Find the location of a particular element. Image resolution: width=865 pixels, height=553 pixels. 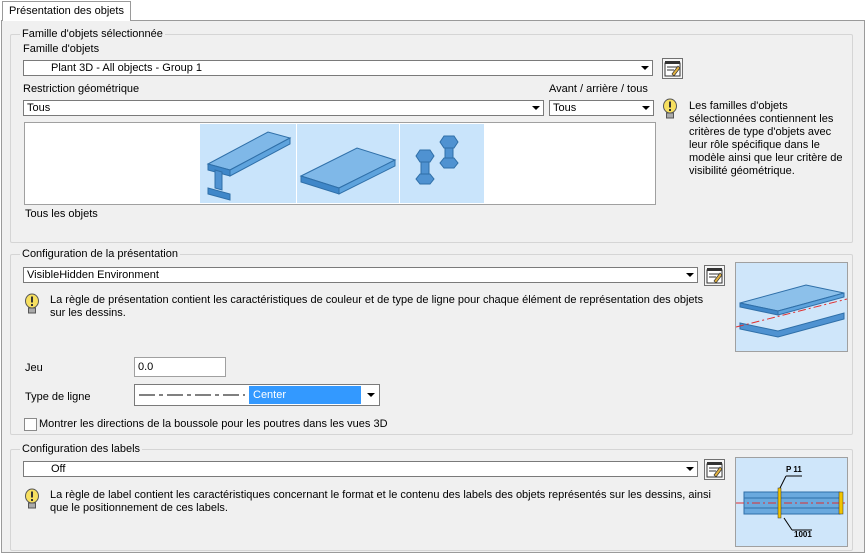

object-family-group-title: Famille d'objets sélectionnée is located at coordinates (92, 34).